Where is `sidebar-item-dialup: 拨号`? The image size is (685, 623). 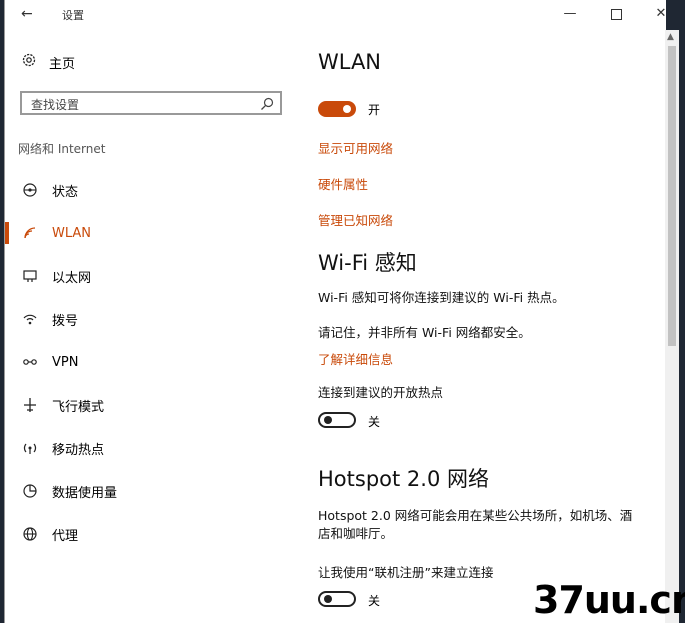
sidebar-item-dialup: 拨号 is located at coordinates (150, 319).